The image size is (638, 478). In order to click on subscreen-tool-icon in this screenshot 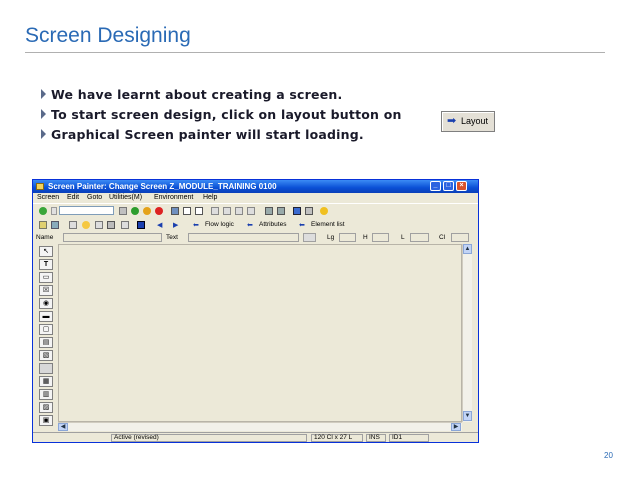, I will do `click(46, 368)`.